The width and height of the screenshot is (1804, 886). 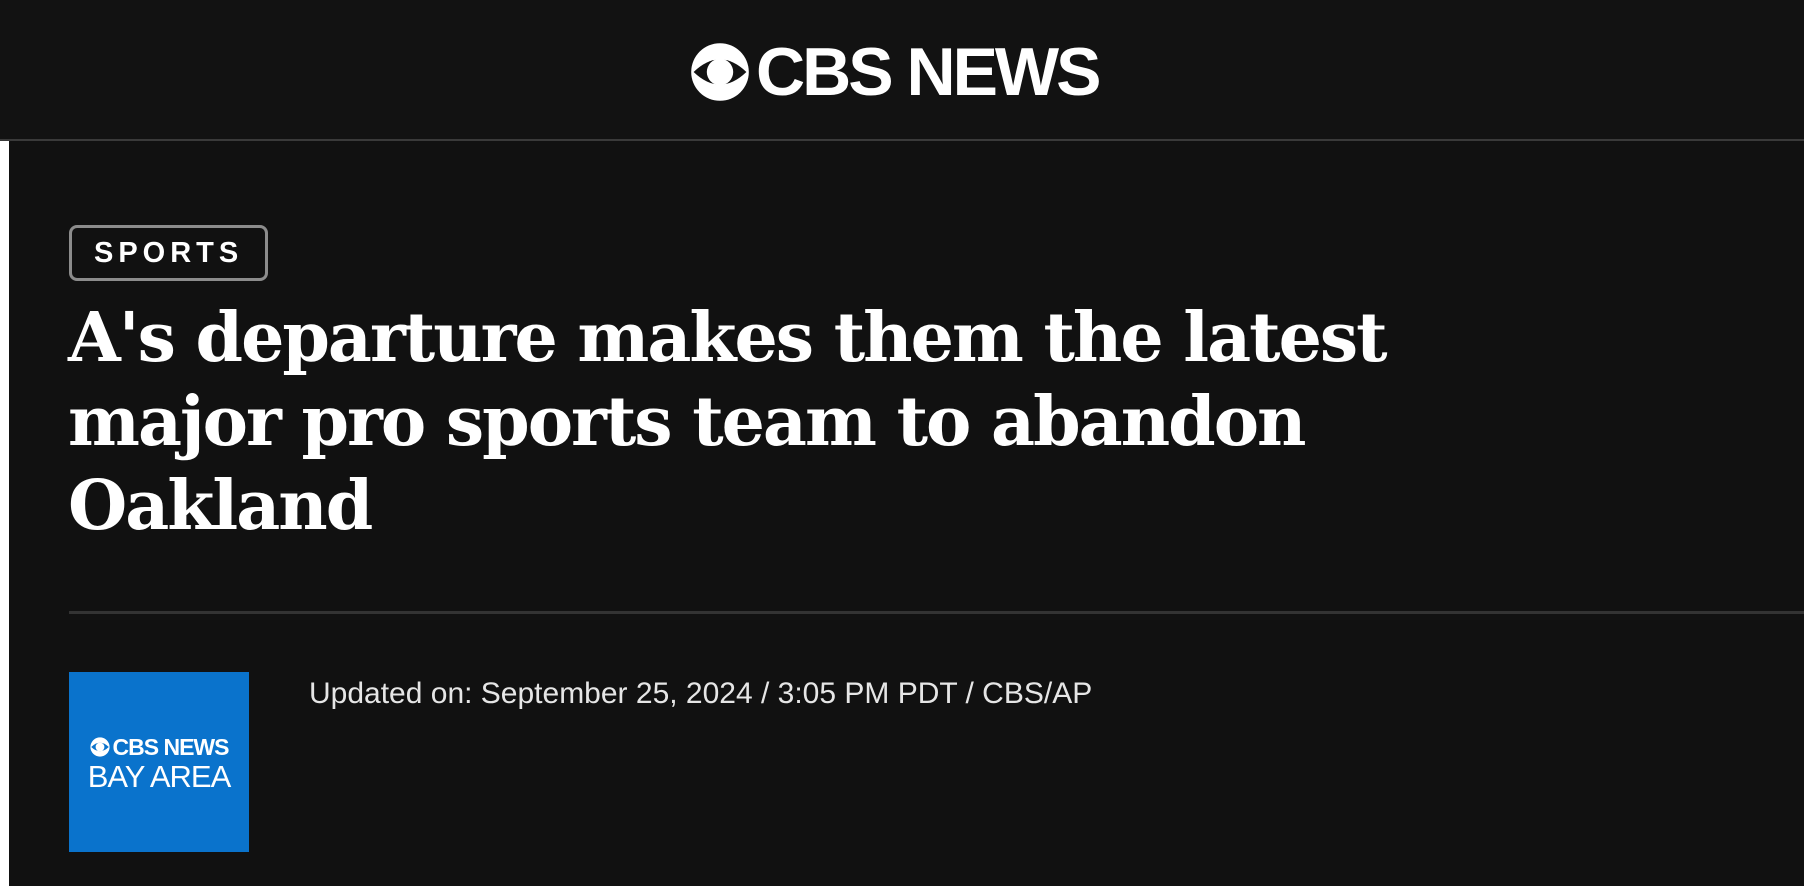 I want to click on cbs-news-bay-area-logo: CBS NEWS BAY AREA, so click(x=159, y=762).